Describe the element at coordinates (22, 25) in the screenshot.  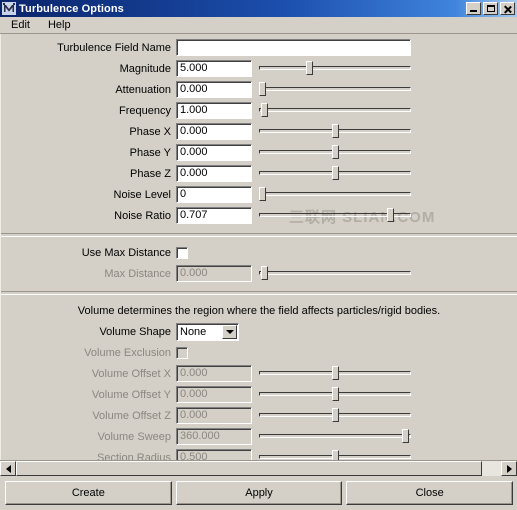
I see `menu-item-edit: Edit` at that location.